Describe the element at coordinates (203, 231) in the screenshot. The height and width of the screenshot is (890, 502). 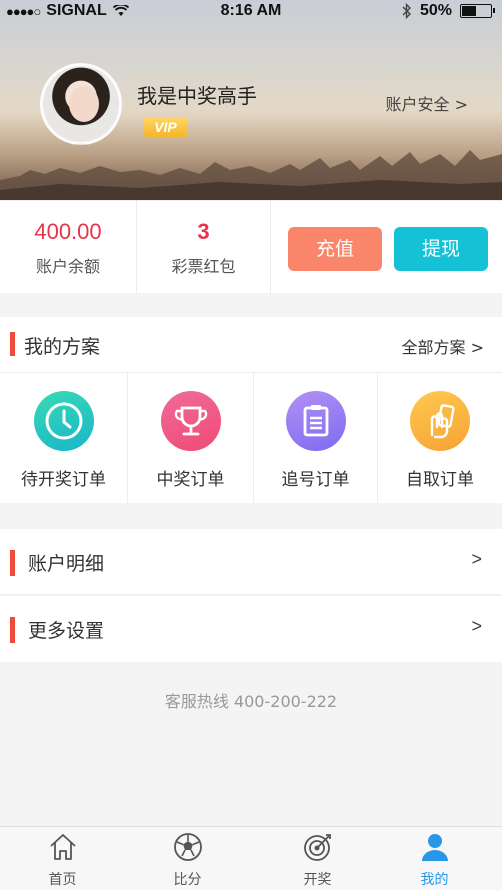
I see `redpacket-count: 3` at that location.